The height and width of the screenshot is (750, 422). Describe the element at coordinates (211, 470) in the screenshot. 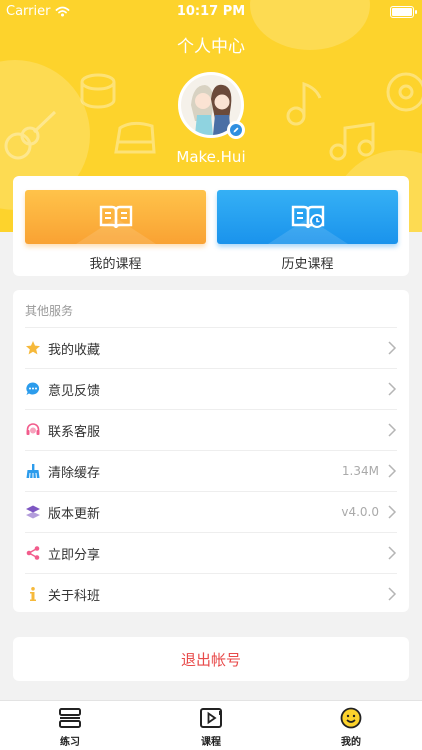

I see `service-item-clear-cache: 清除缓存 1.34M` at that location.